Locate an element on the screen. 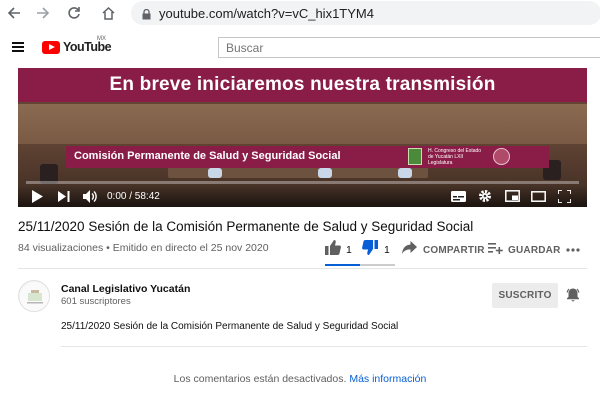  share-icon is located at coordinates (409, 250).